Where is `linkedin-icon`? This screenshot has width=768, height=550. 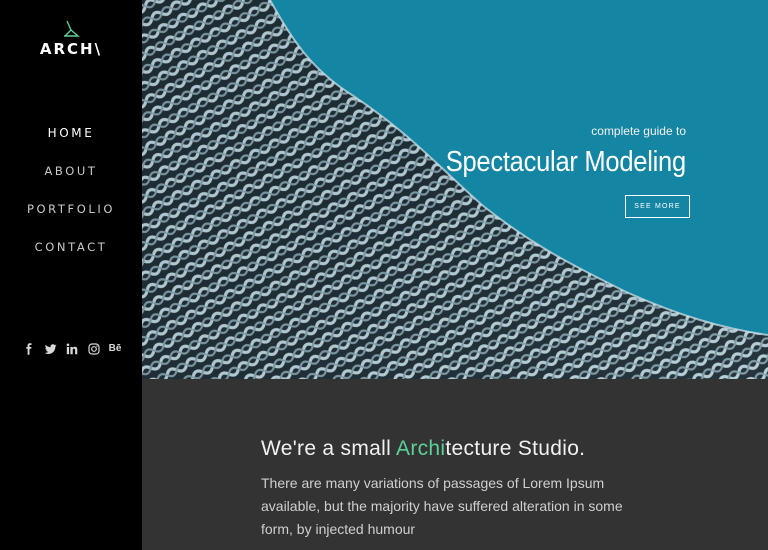 linkedin-icon is located at coordinates (72, 349).